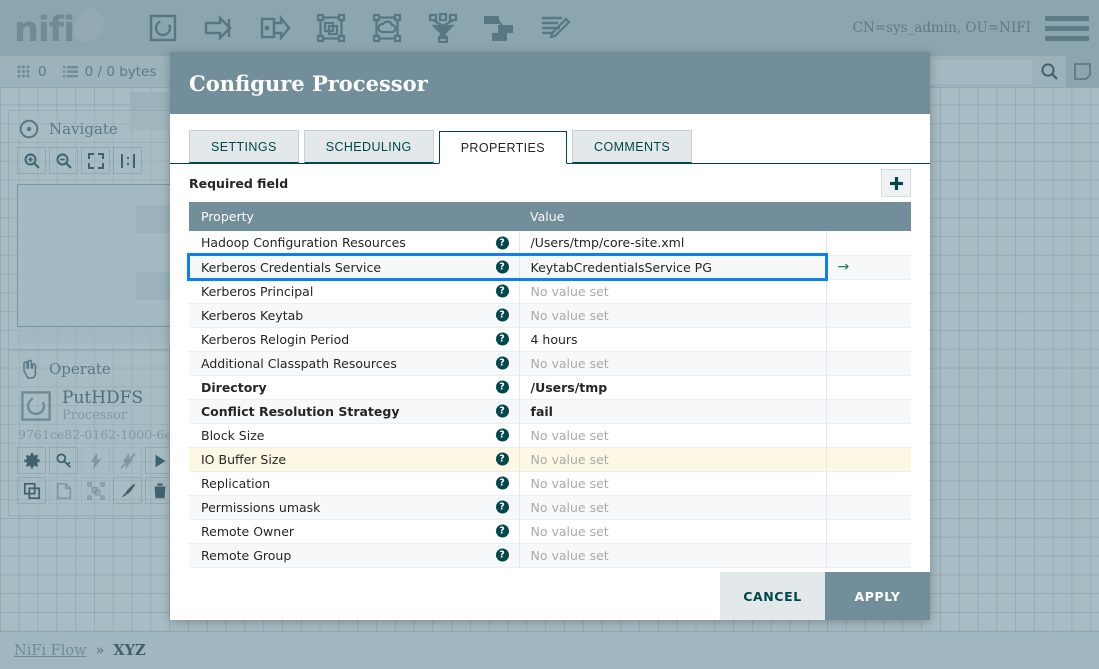 The width and height of the screenshot is (1099, 669). I want to click on add-property-button, so click(896, 183).